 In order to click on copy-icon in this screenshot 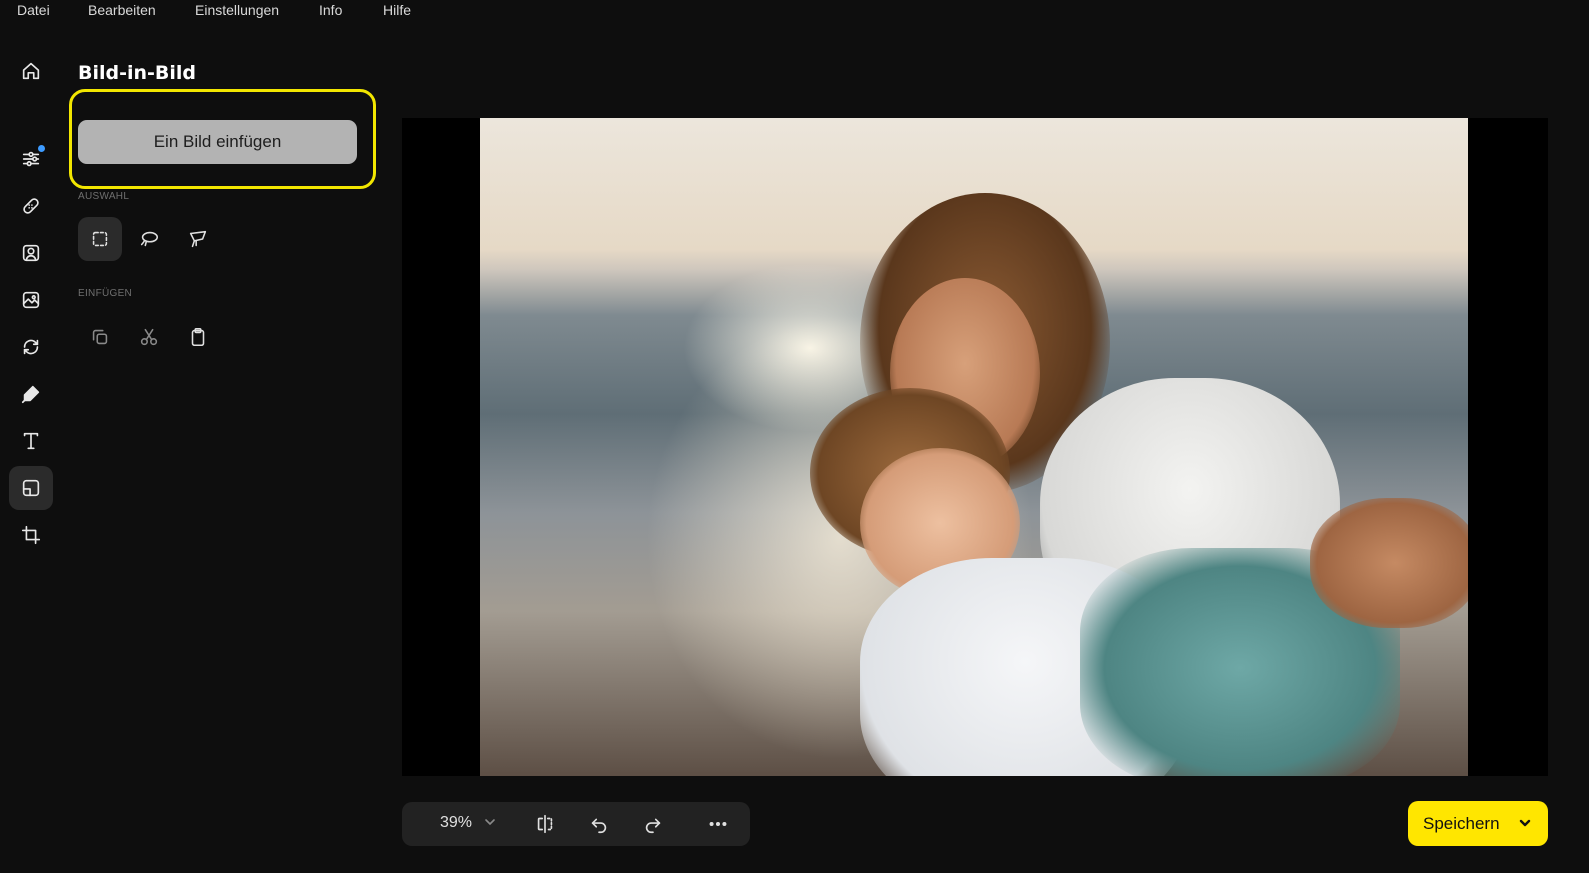, I will do `click(100, 337)`.